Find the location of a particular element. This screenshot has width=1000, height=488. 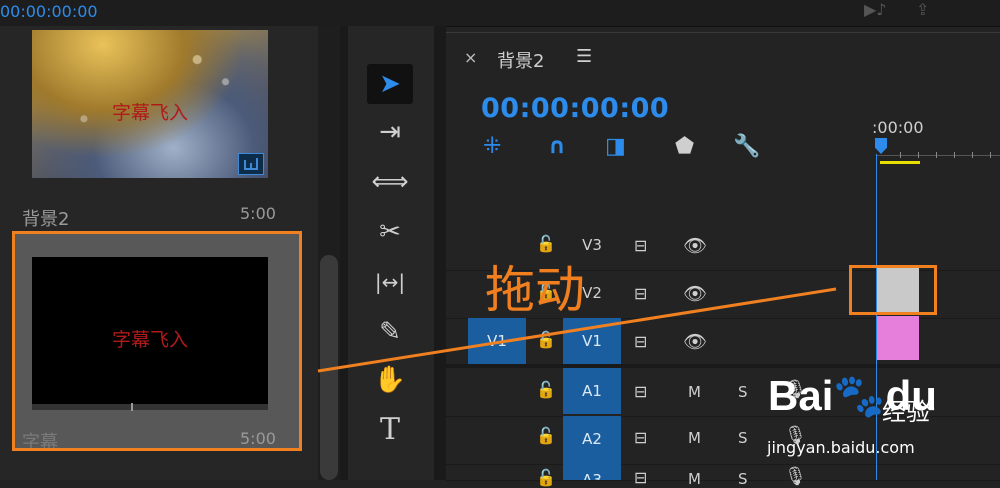

track-header-a3: A3 is located at coordinates (592, 471).